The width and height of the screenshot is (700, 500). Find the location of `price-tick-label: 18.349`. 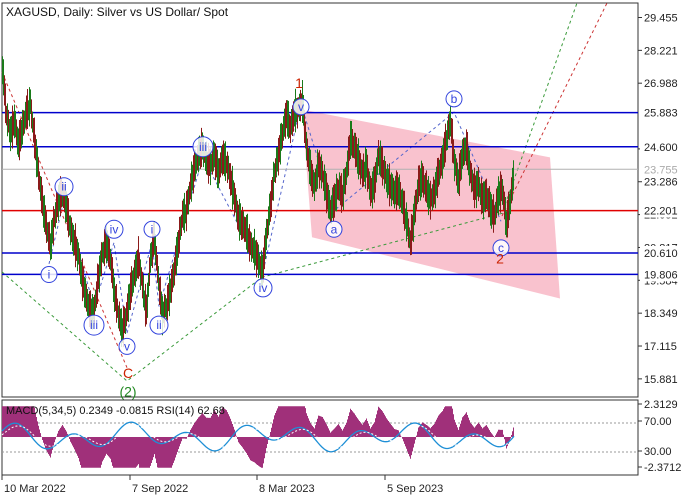

price-tick-label: 18.349 is located at coordinates (661, 314).